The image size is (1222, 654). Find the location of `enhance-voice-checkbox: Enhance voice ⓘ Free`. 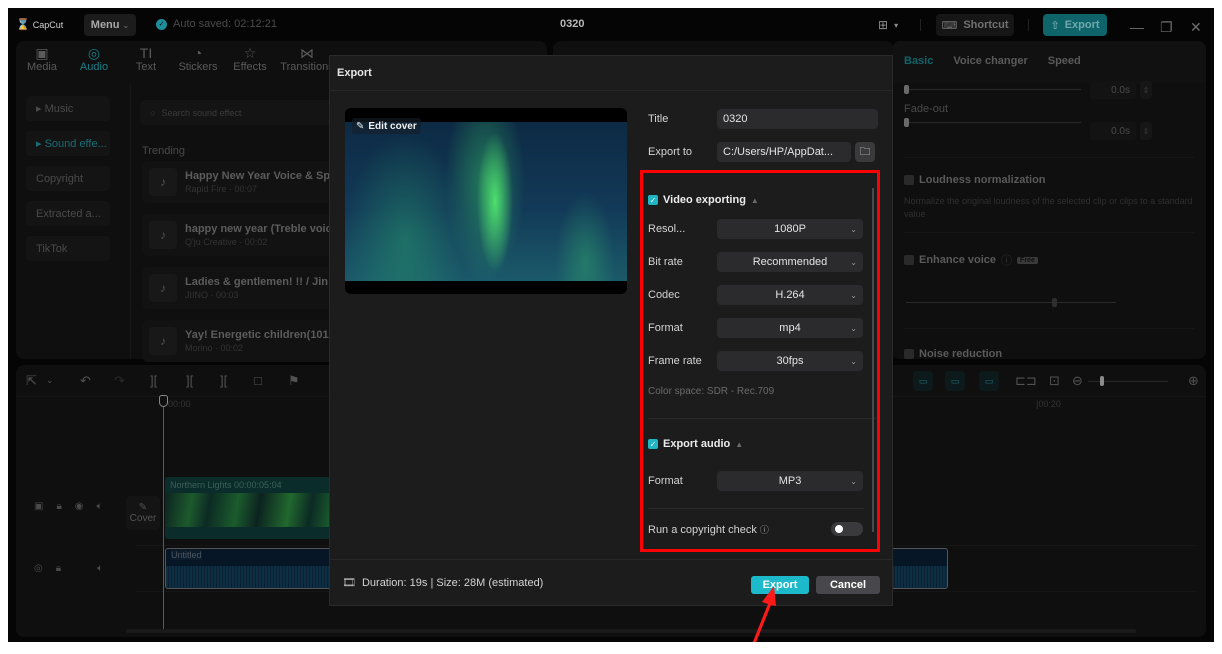

enhance-voice-checkbox: Enhance voice ⓘ Free is located at coordinates (971, 260).